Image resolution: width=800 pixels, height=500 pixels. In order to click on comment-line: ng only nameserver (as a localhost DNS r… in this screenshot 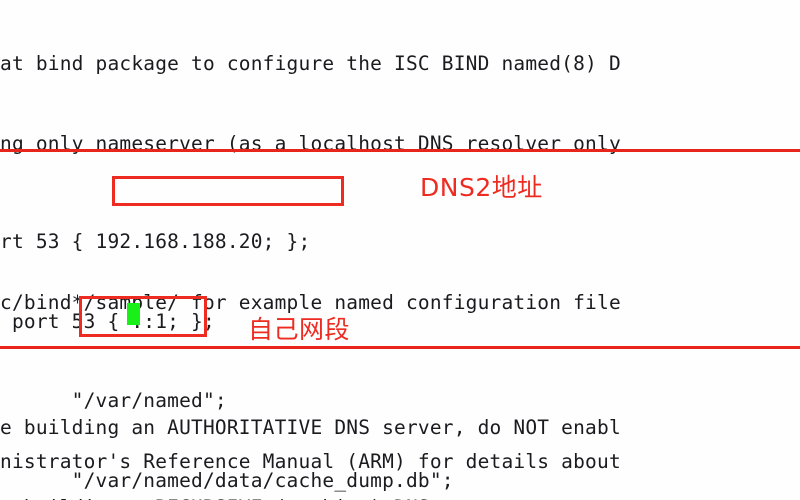, I will do `click(310, 143)`.